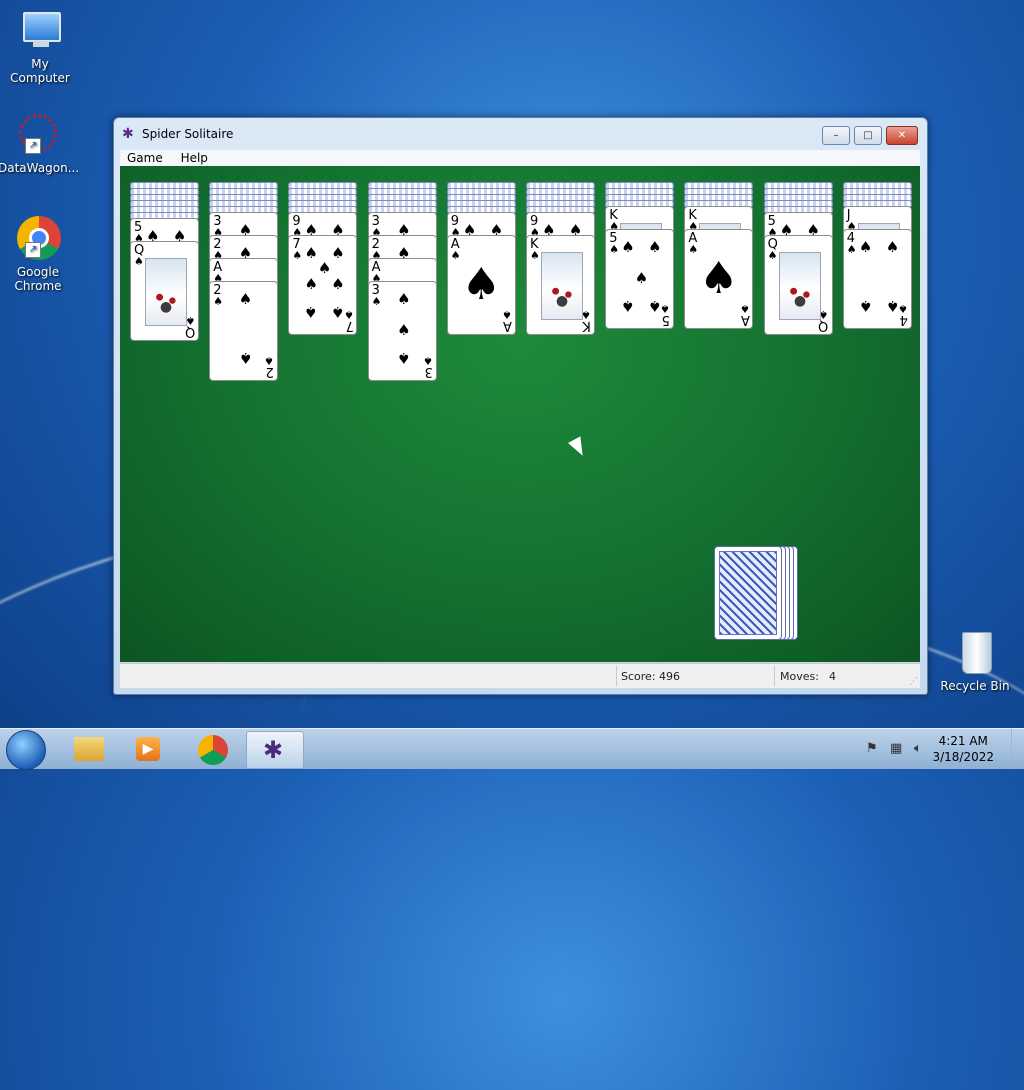 The width and height of the screenshot is (1024, 1090). What do you see at coordinates (896, 748) in the screenshot?
I see `network-icon: ▦` at bounding box center [896, 748].